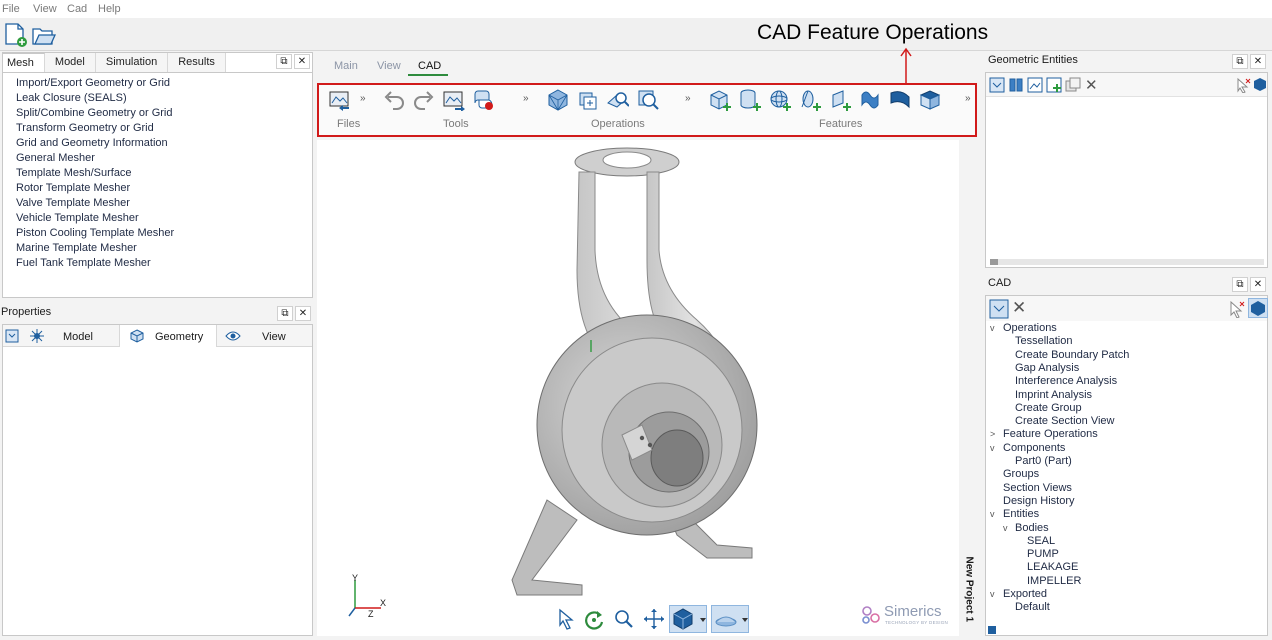  I want to click on view-cube-icon, so click(689, 619).